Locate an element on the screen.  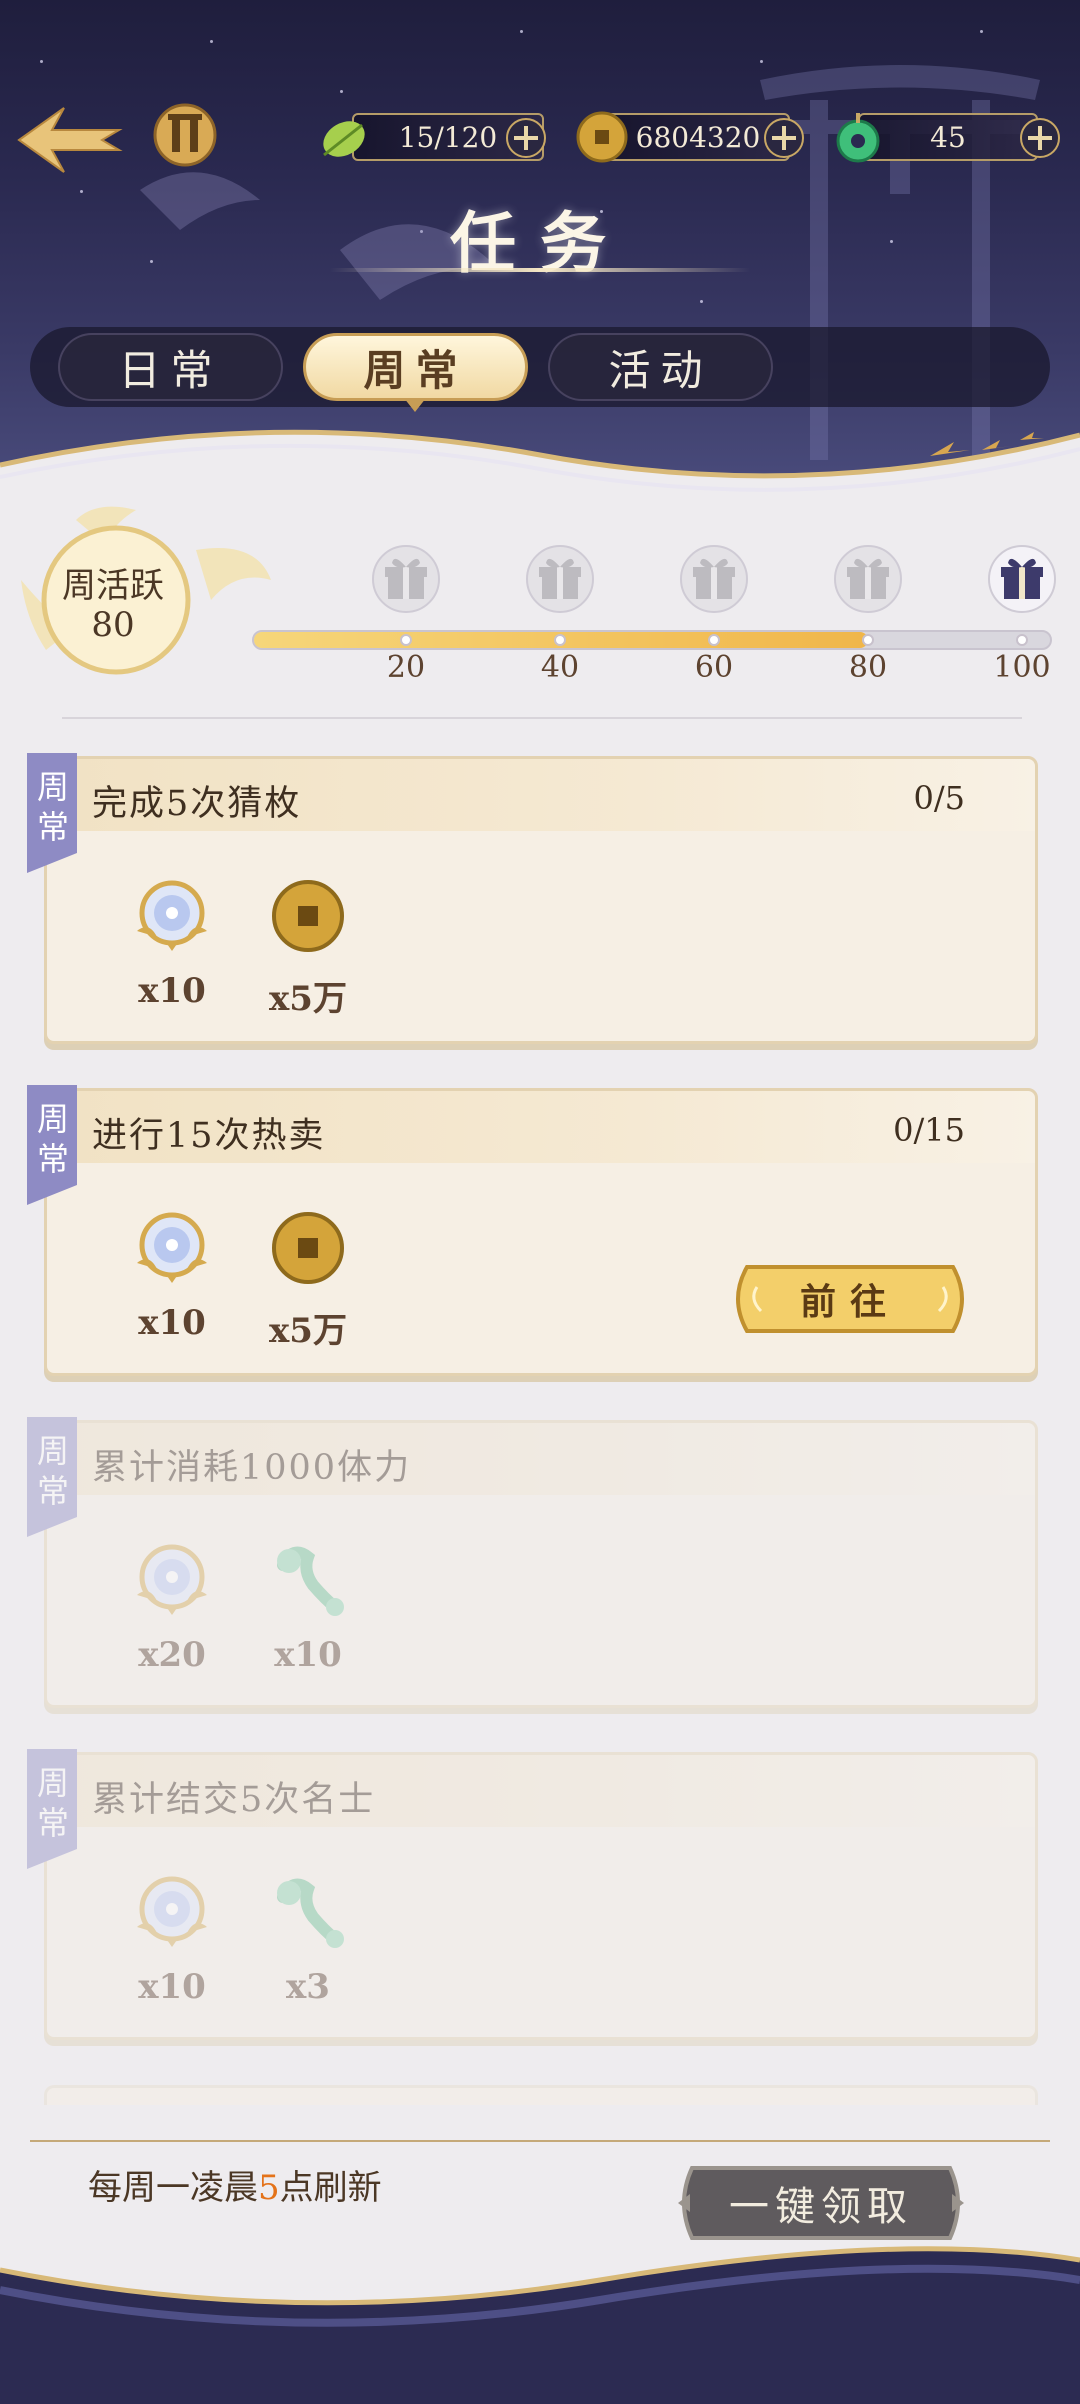
footer-wave is located at coordinates (540, 2325).